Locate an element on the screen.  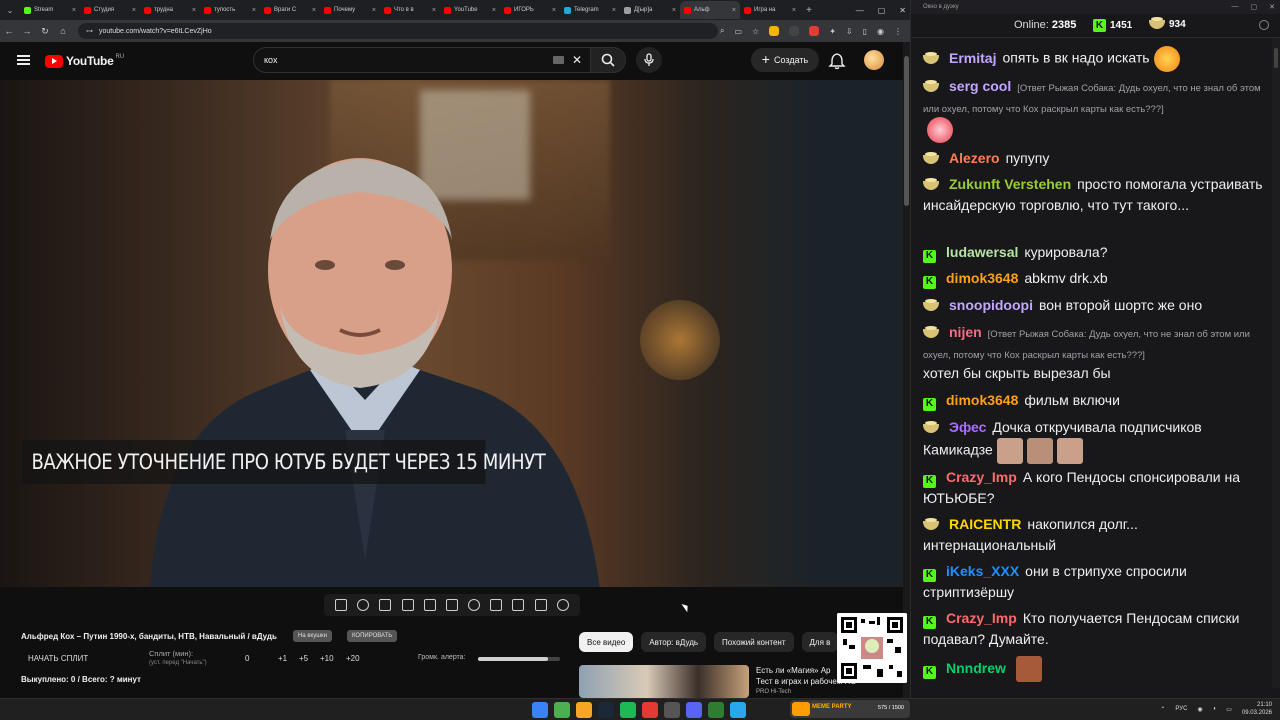
notifications-bell-icon is located at coordinates (837, 61).